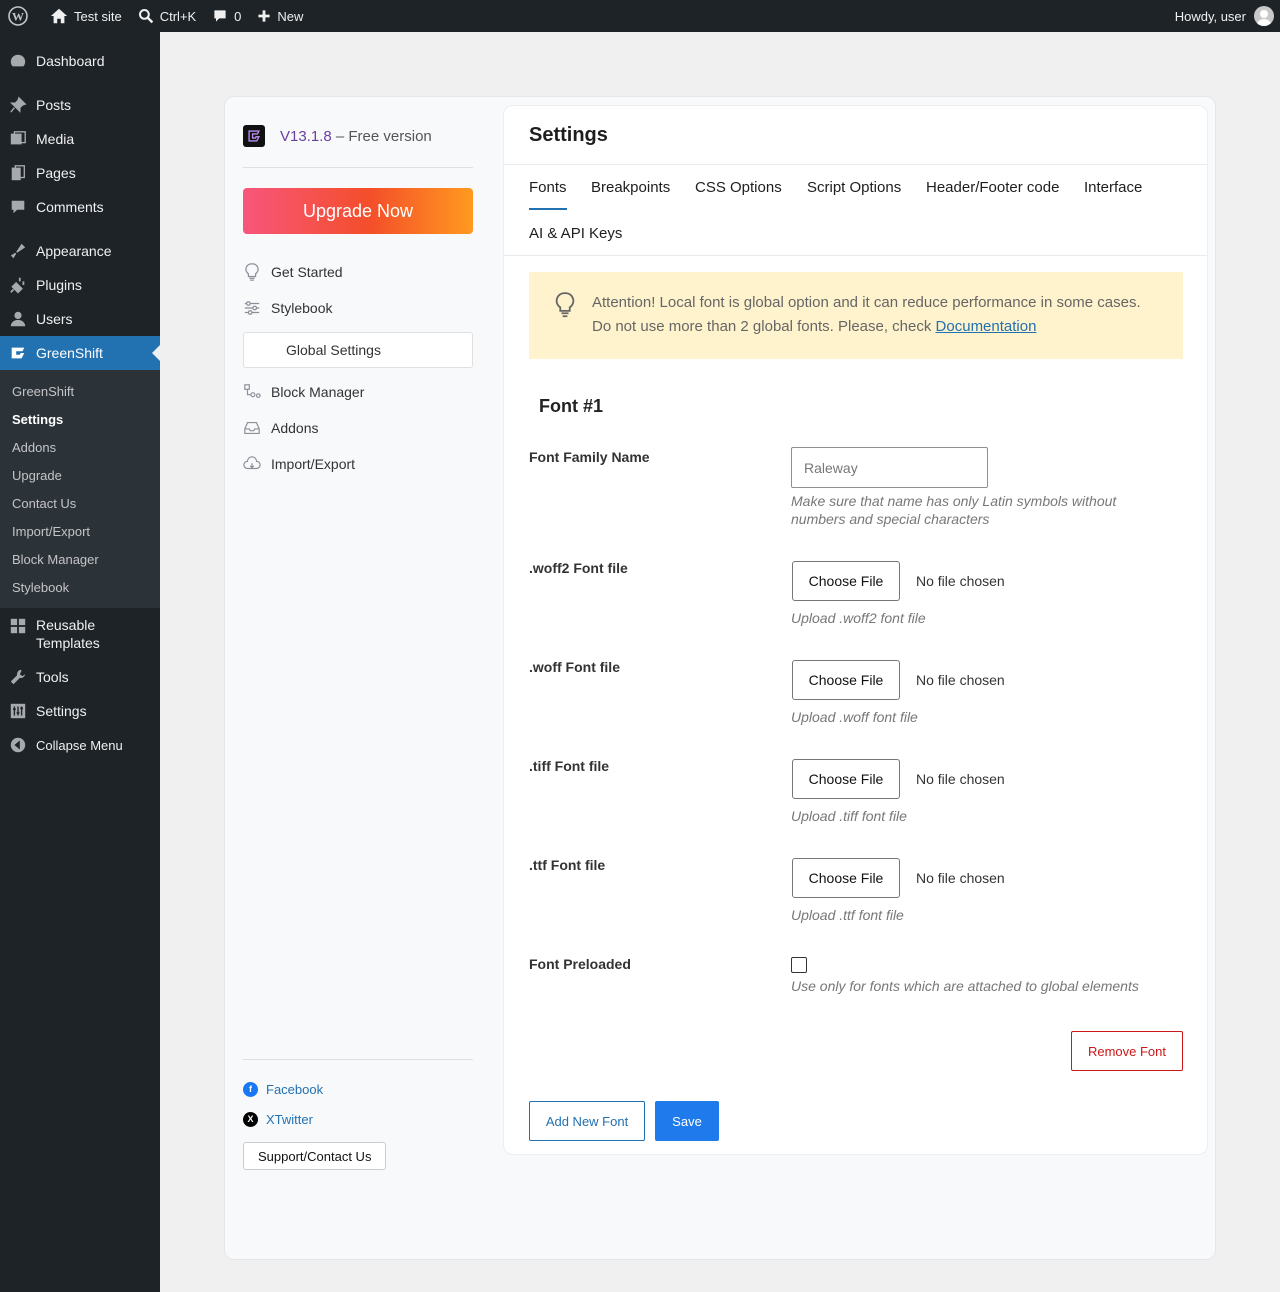 Image resolution: width=1280 pixels, height=1292 pixels. What do you see at coordinates (80, 207) in the screenshot?
I see `menu-comments: Comments` at bounding box center [80, 207].